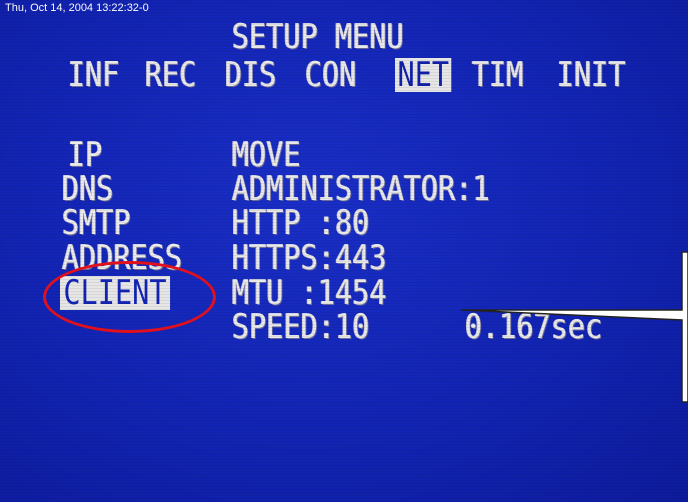  Describe the element at coordinates (498, 75) in the screenshot. I see `tab-tim: TIM` at that location.